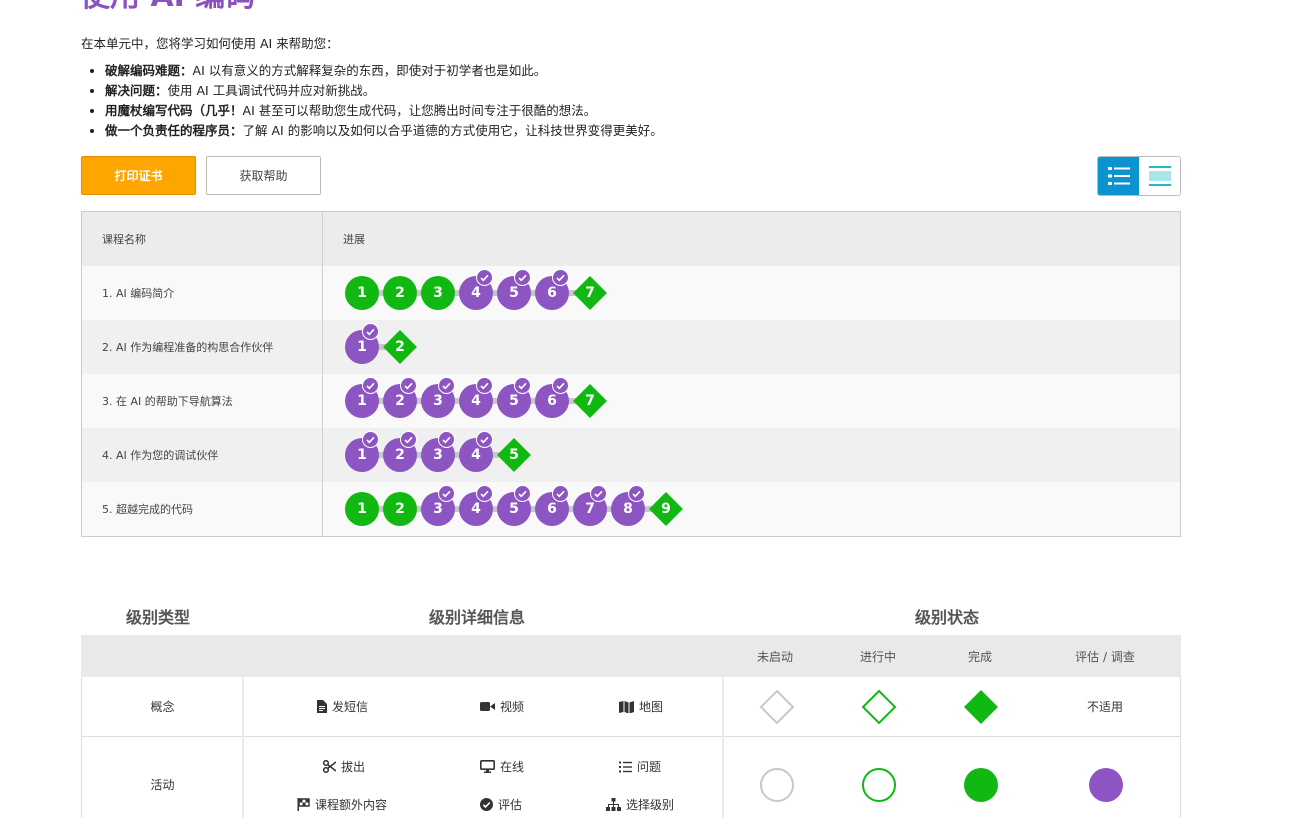 The image size is (1291, 832). What do you see at coordinates (138, 175) in the screenshot?
I see `print-certificate-button: 打印证书` at bounding box center [138, 175].